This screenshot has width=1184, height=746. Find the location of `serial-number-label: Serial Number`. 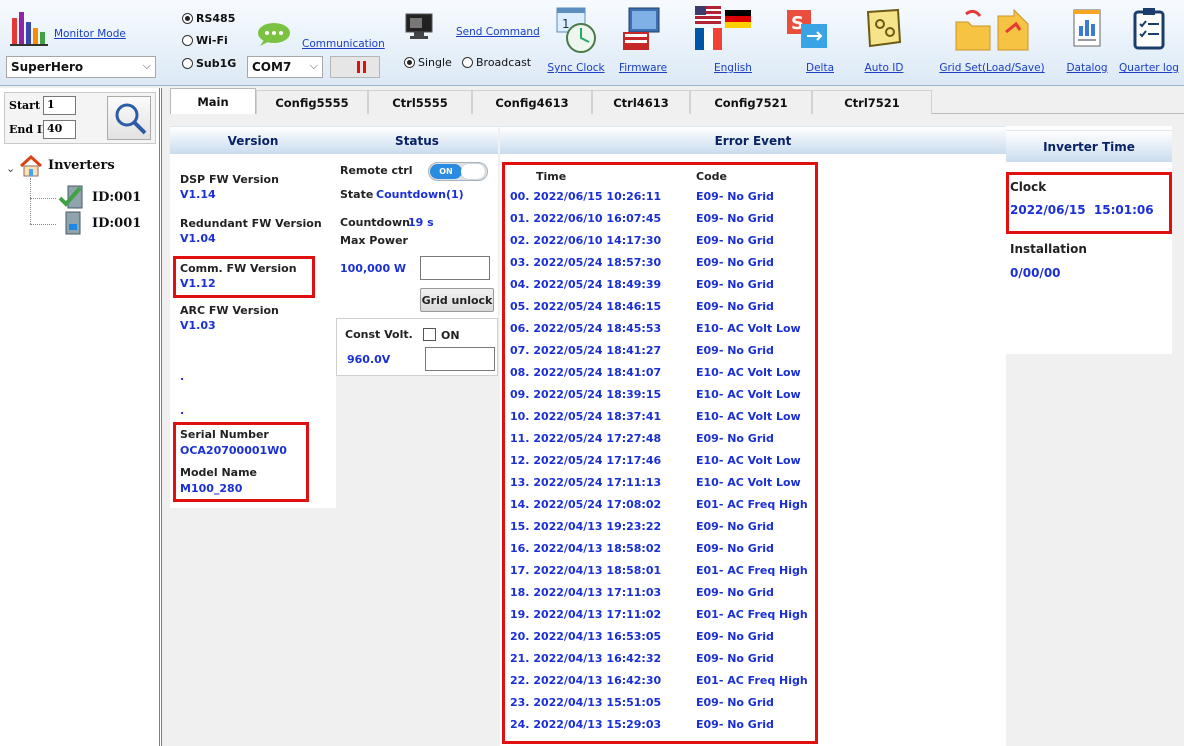

serial-number-label: Serial Number is located at coordinates (224, 434).